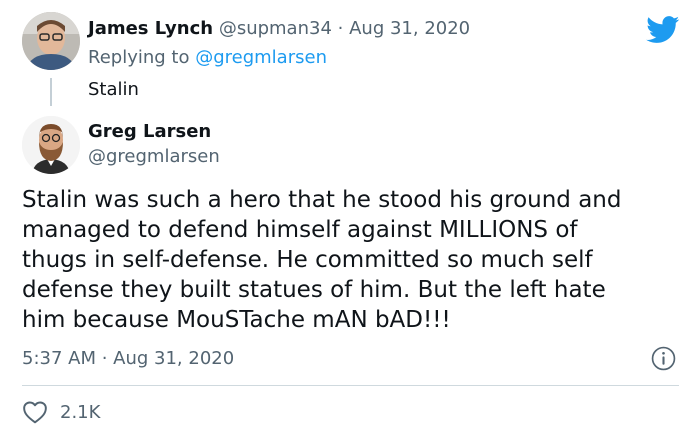  I want to click on replying-to-line: Replying to @gregmlarsen, so click(207, 57).